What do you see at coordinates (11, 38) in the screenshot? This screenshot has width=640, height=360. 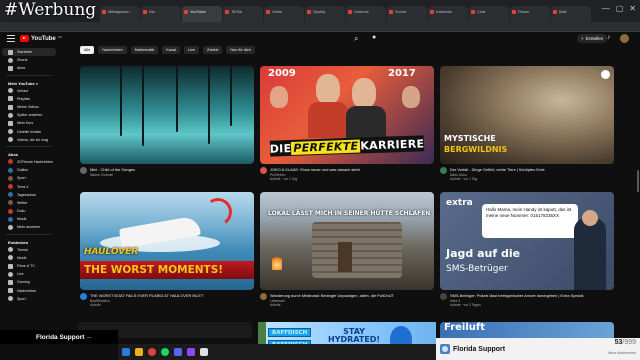 I see `hamburger-menu-icon` at bounding box center [11, 38].